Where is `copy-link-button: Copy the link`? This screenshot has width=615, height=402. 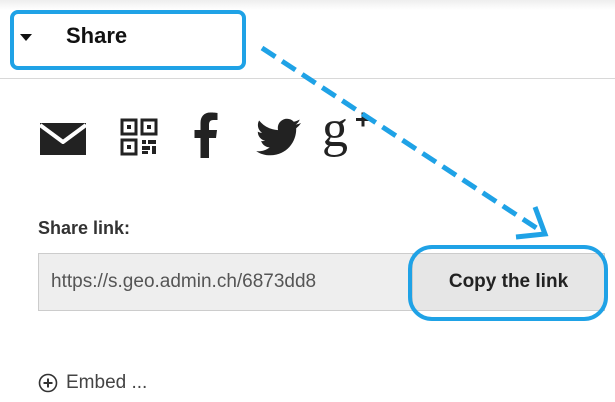 copy-link-button: Copy the link is located at coordinates (509, 282).